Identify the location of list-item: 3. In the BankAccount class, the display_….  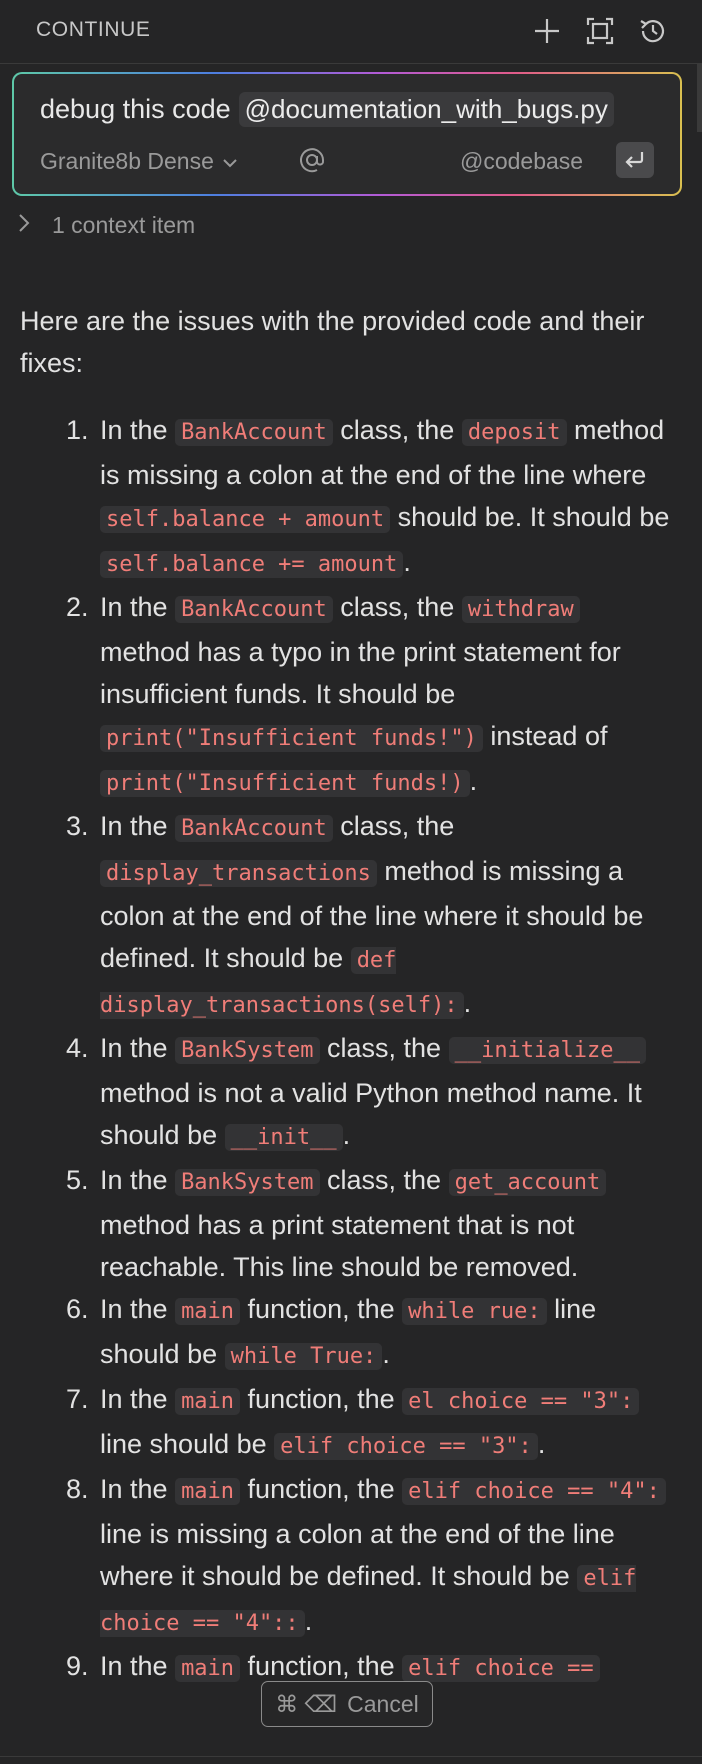
(364, 916).